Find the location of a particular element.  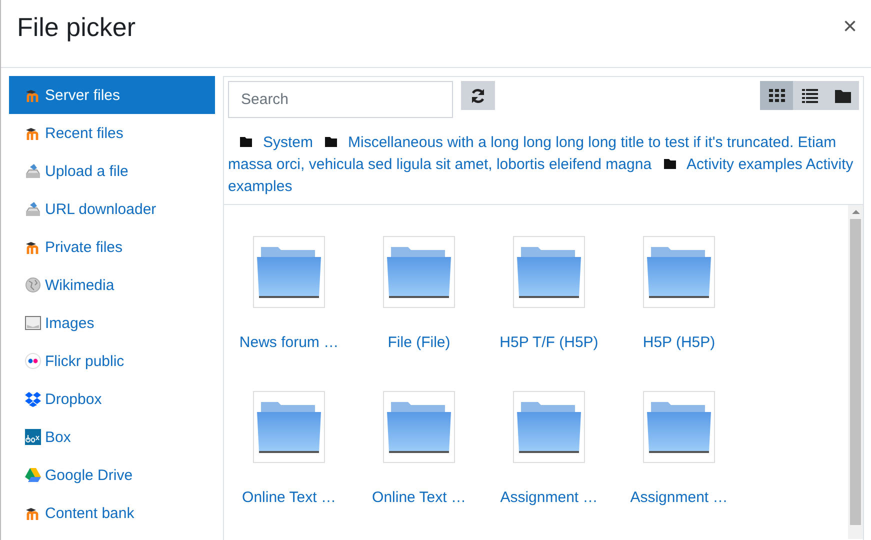

sidebar-item: Google Drive is located at coordinates (112, 475).